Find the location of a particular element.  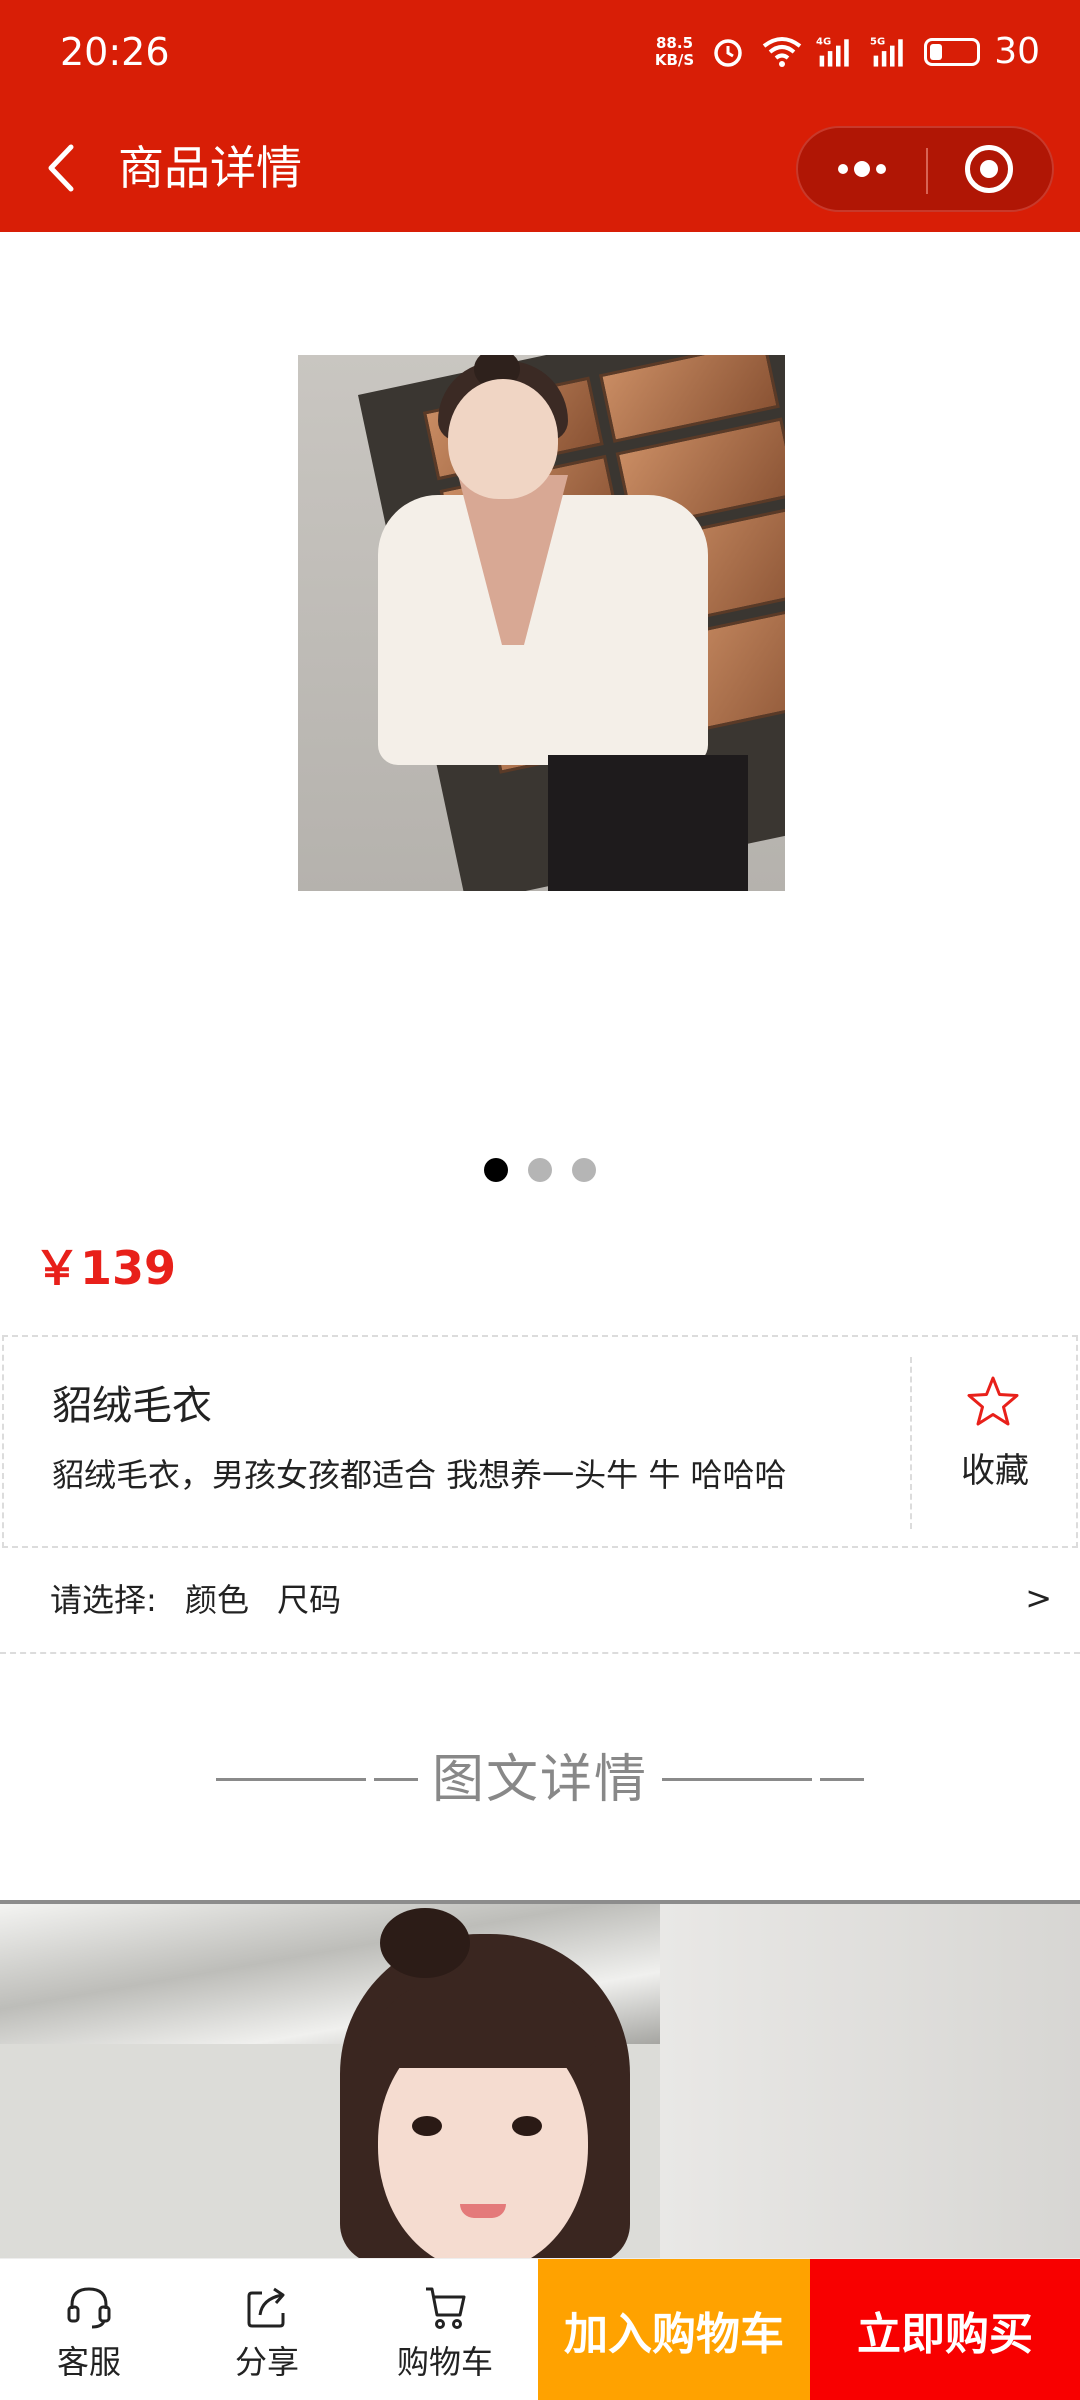

chevron-left-icon is located at coordinates (61, 168).